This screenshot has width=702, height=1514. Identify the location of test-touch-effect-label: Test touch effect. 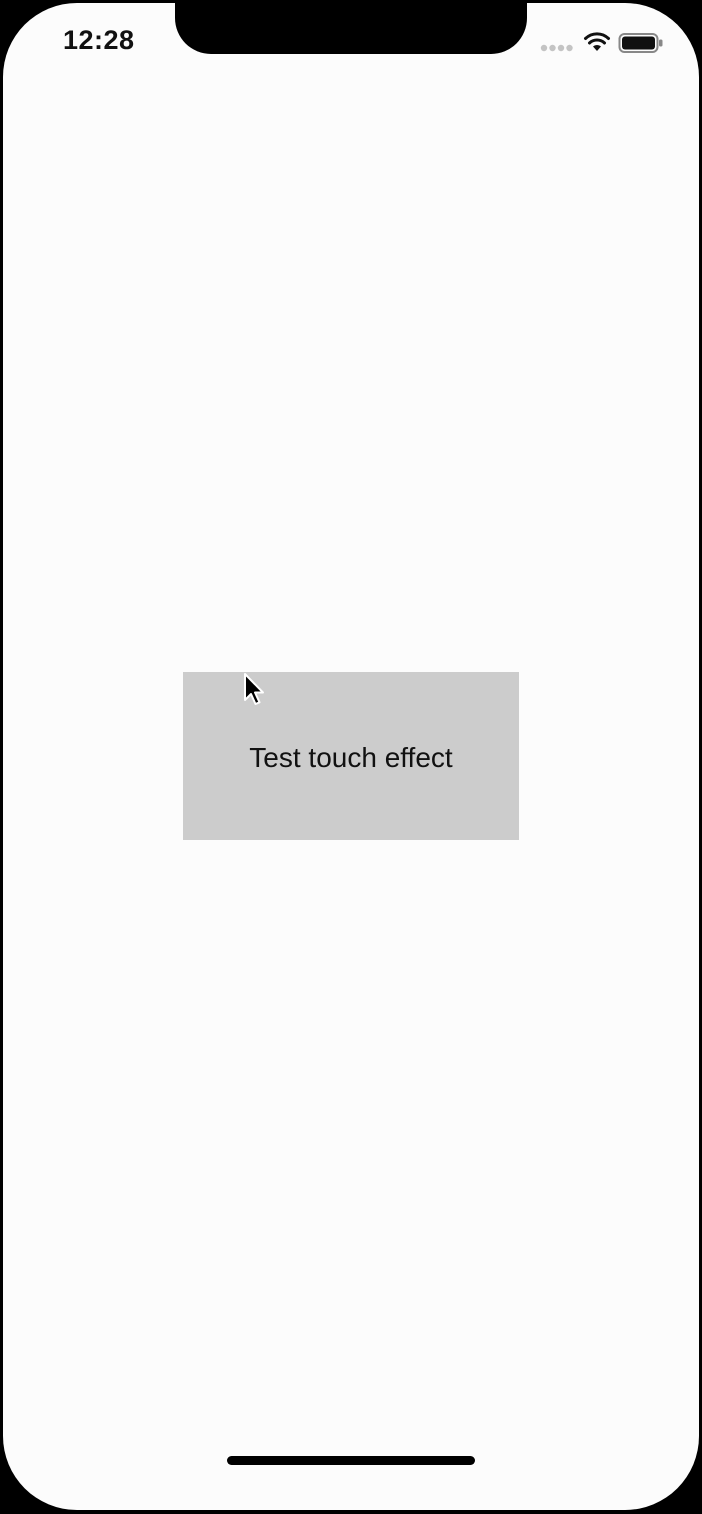
(351, 757).